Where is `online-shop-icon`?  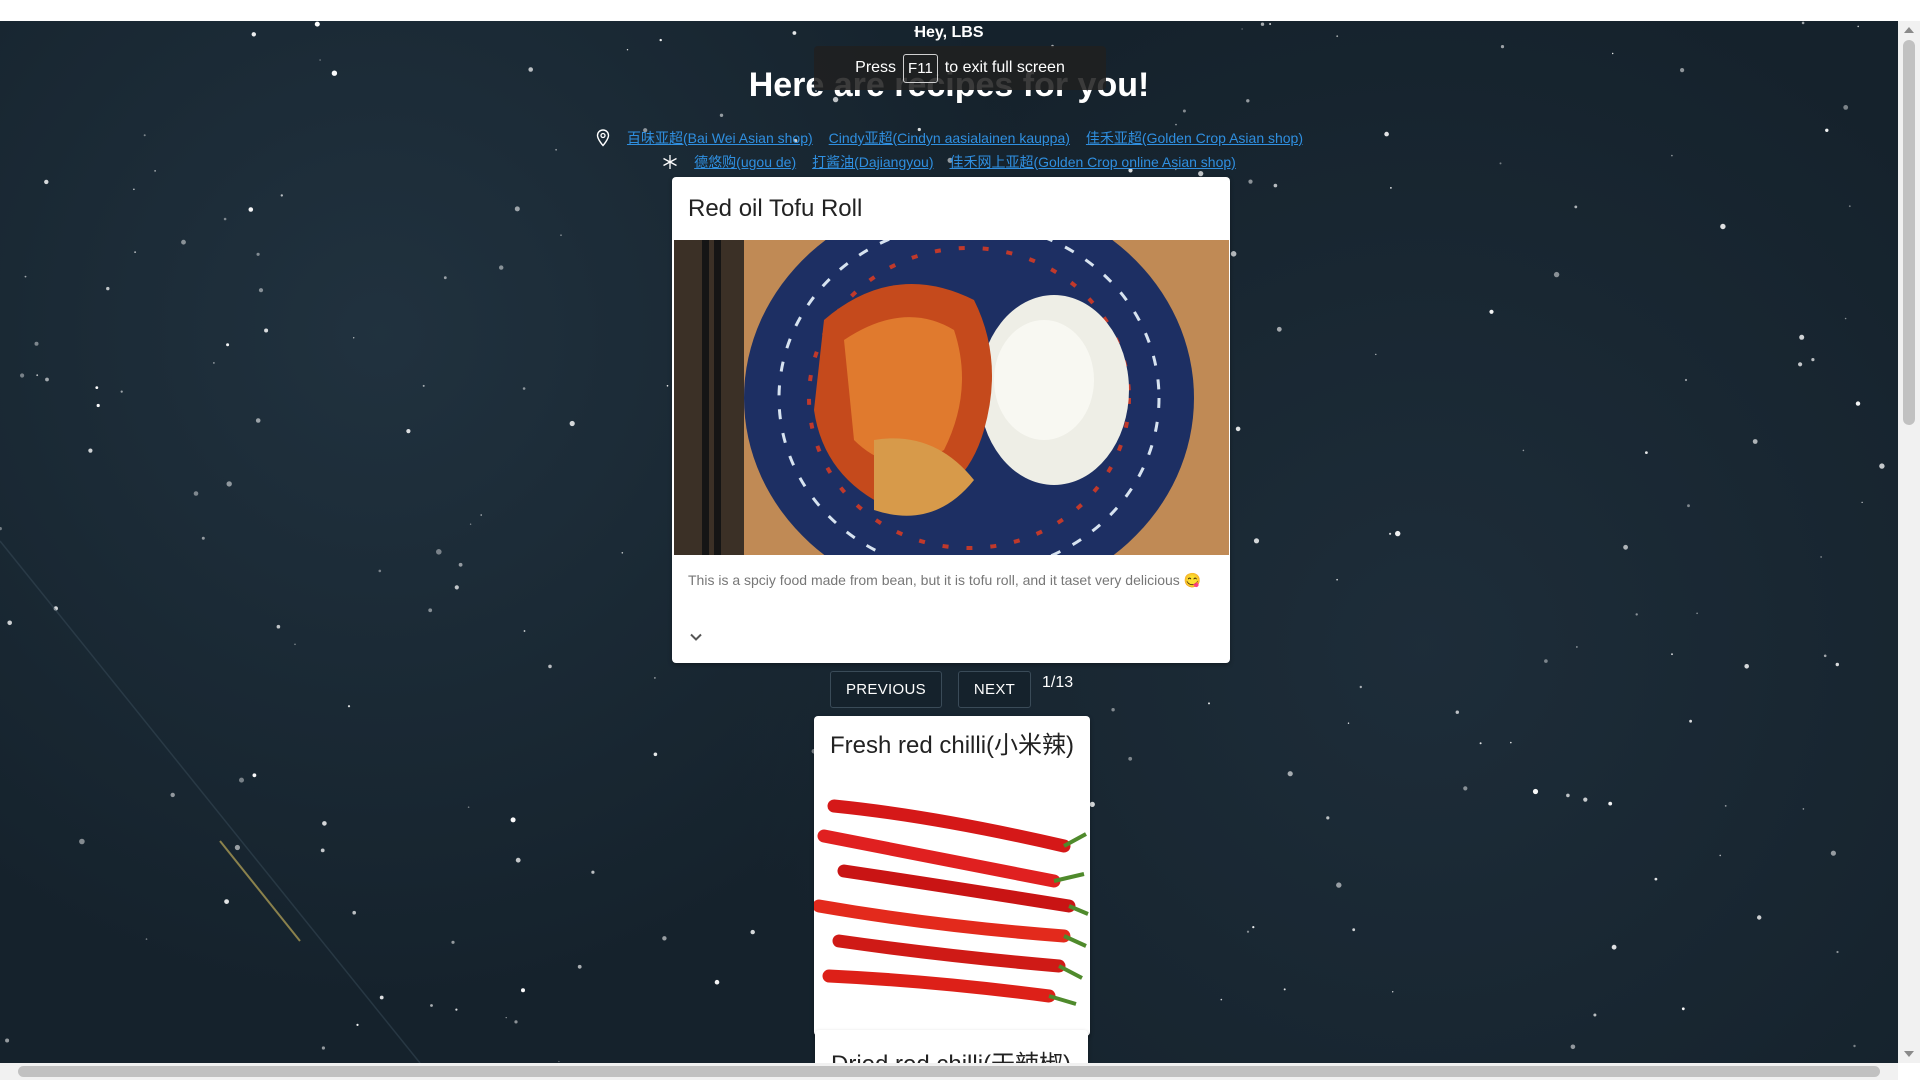
online-shop-icon is located at coordinates (670, 162).